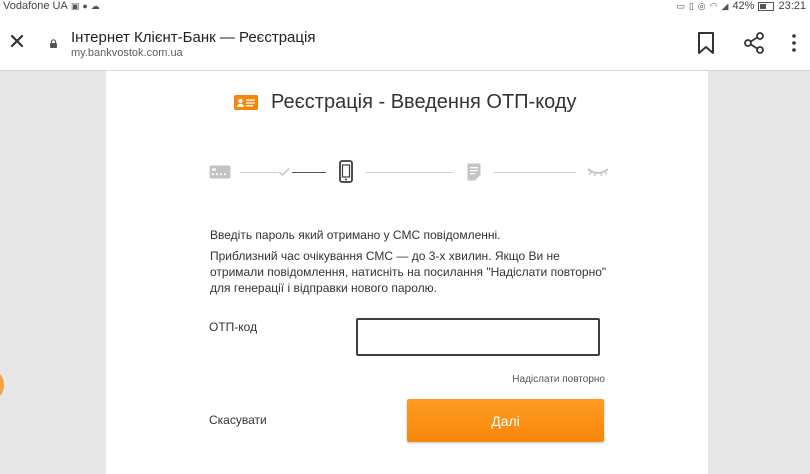  Describe the element at coordinates (53, 43) in the screenshot. I see `lock-icon` at that location.